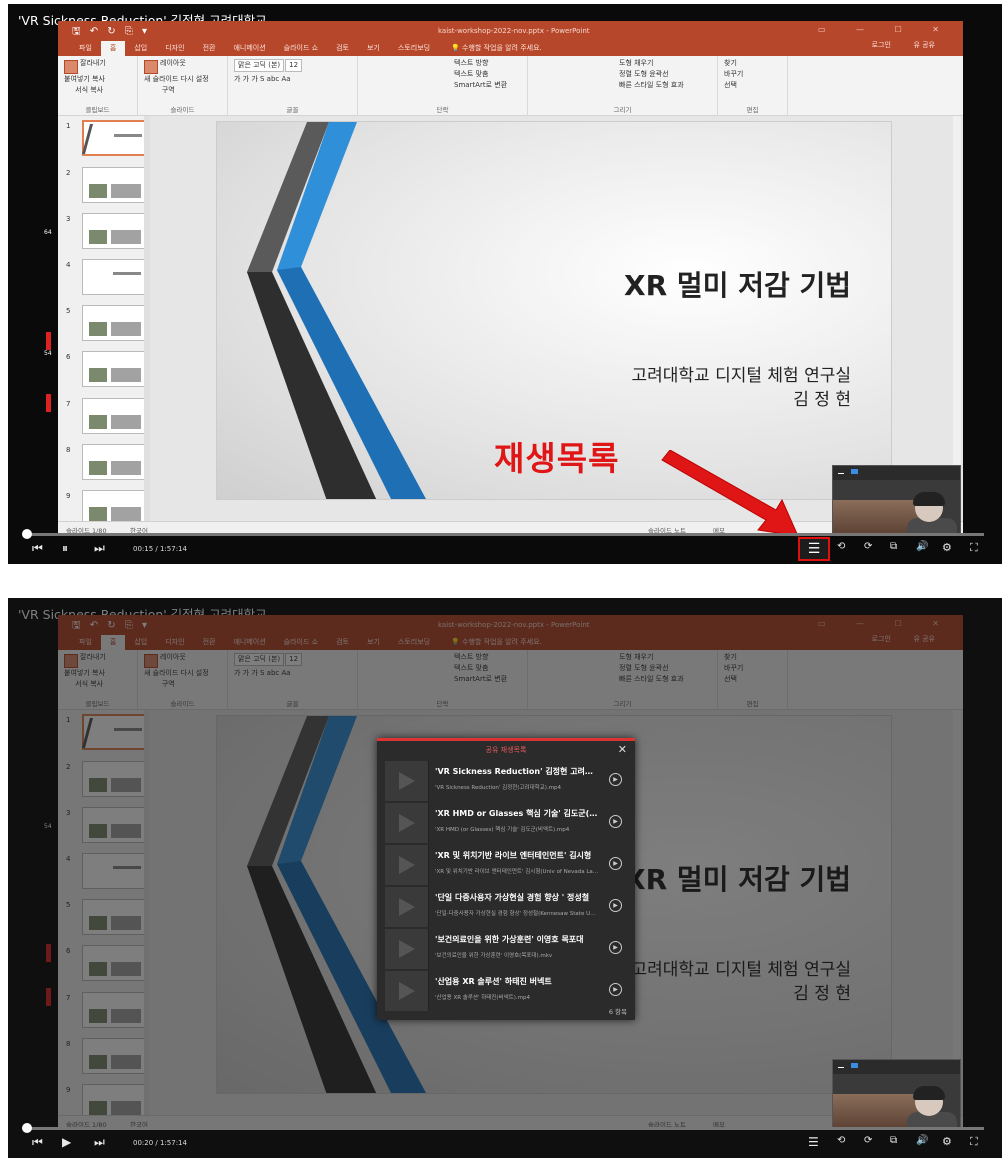 This screenshot has width=1007, height=1159. What do you see at coordinates (741, 388) in the screenshot?
I see `slide-subtitle: 고려대학교 디지털 체험 연구실 김 정 현` at bounding box center [741, 388].